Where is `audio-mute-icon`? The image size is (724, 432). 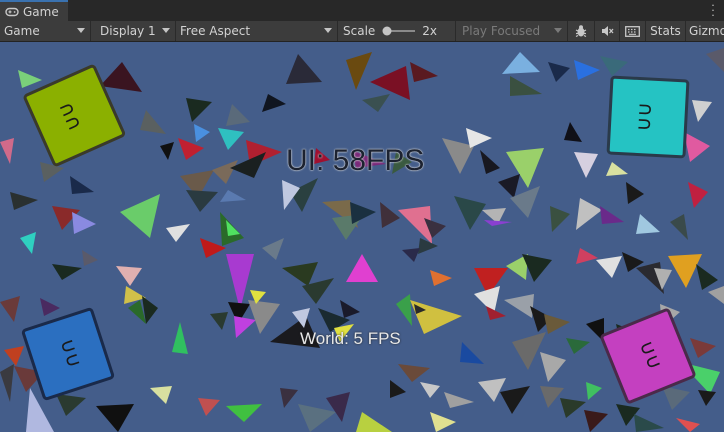
audio-mute-icon is located at coordinates (607, 31).